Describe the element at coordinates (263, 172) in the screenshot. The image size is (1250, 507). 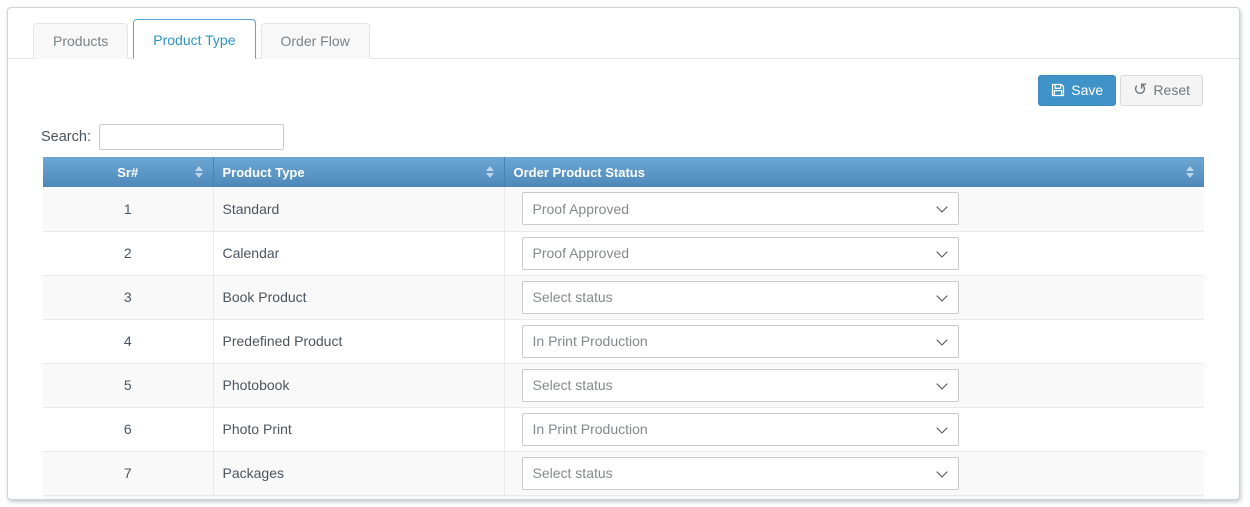
I see `column-header-product-type-label: Product Type` at that location.